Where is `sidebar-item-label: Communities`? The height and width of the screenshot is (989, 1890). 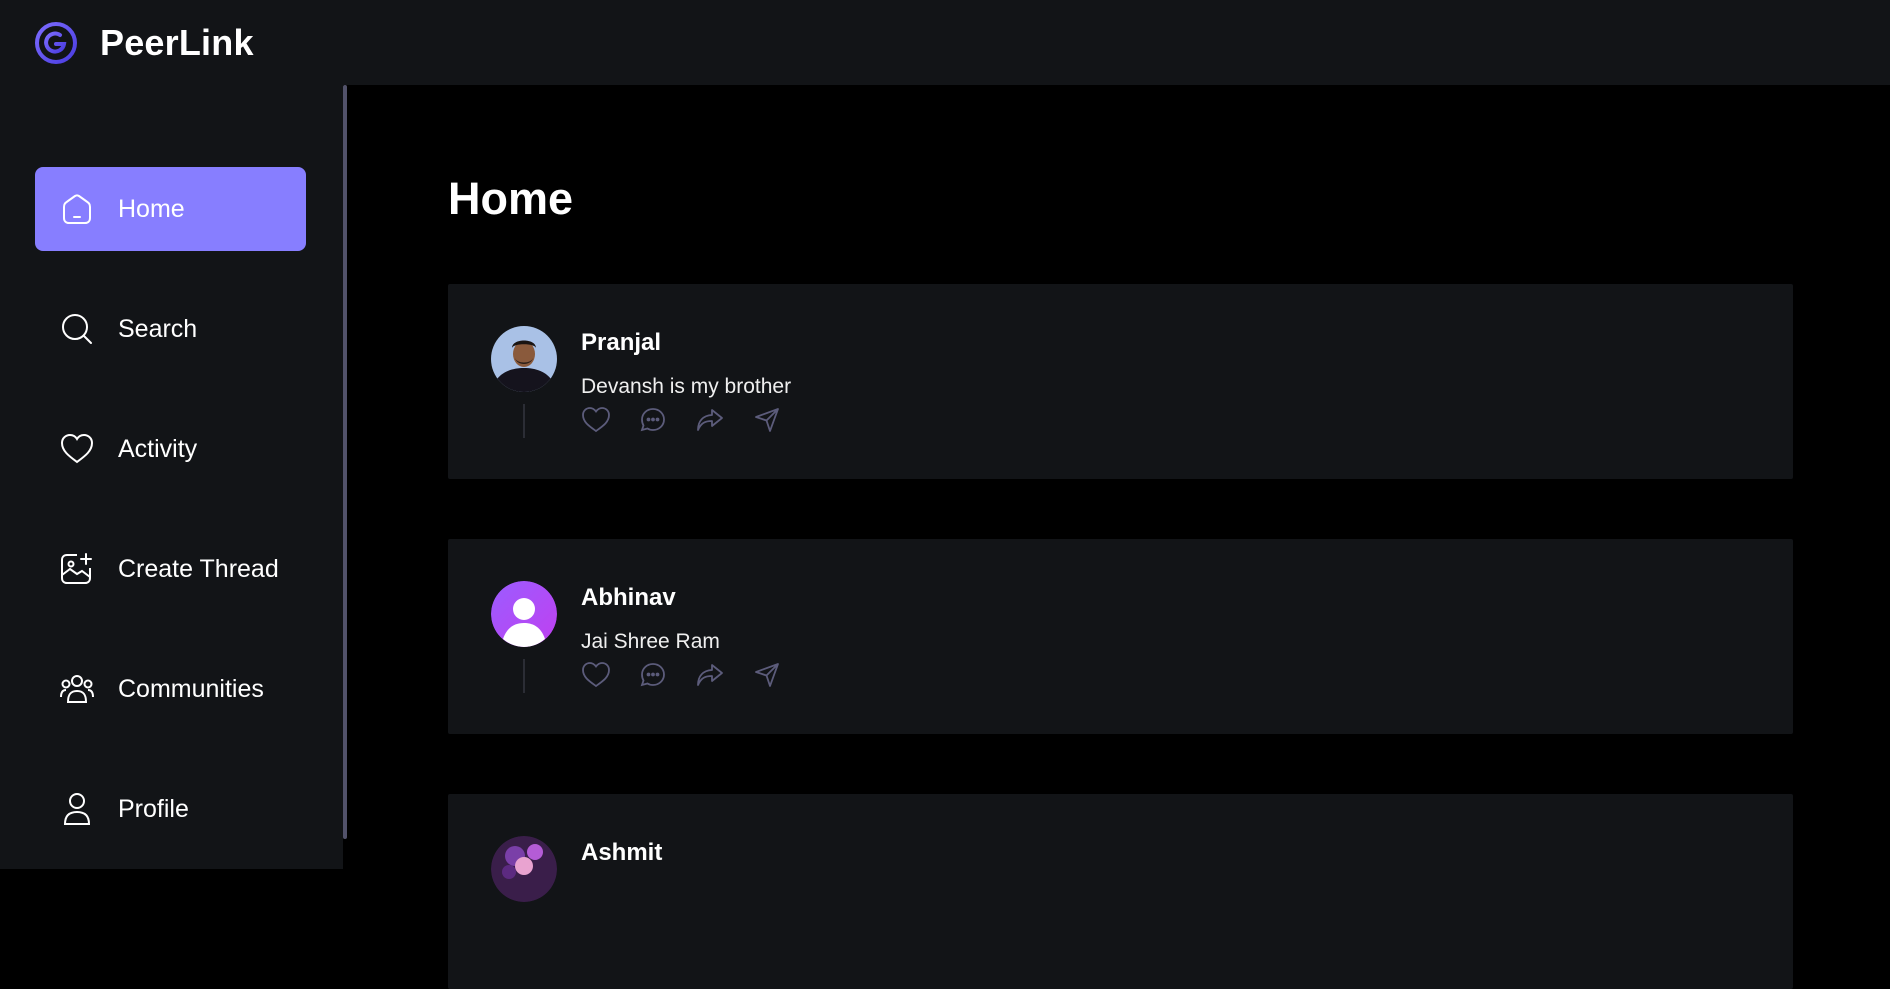 sidebar-item-label: Communities is located at coordinates (191, 688).